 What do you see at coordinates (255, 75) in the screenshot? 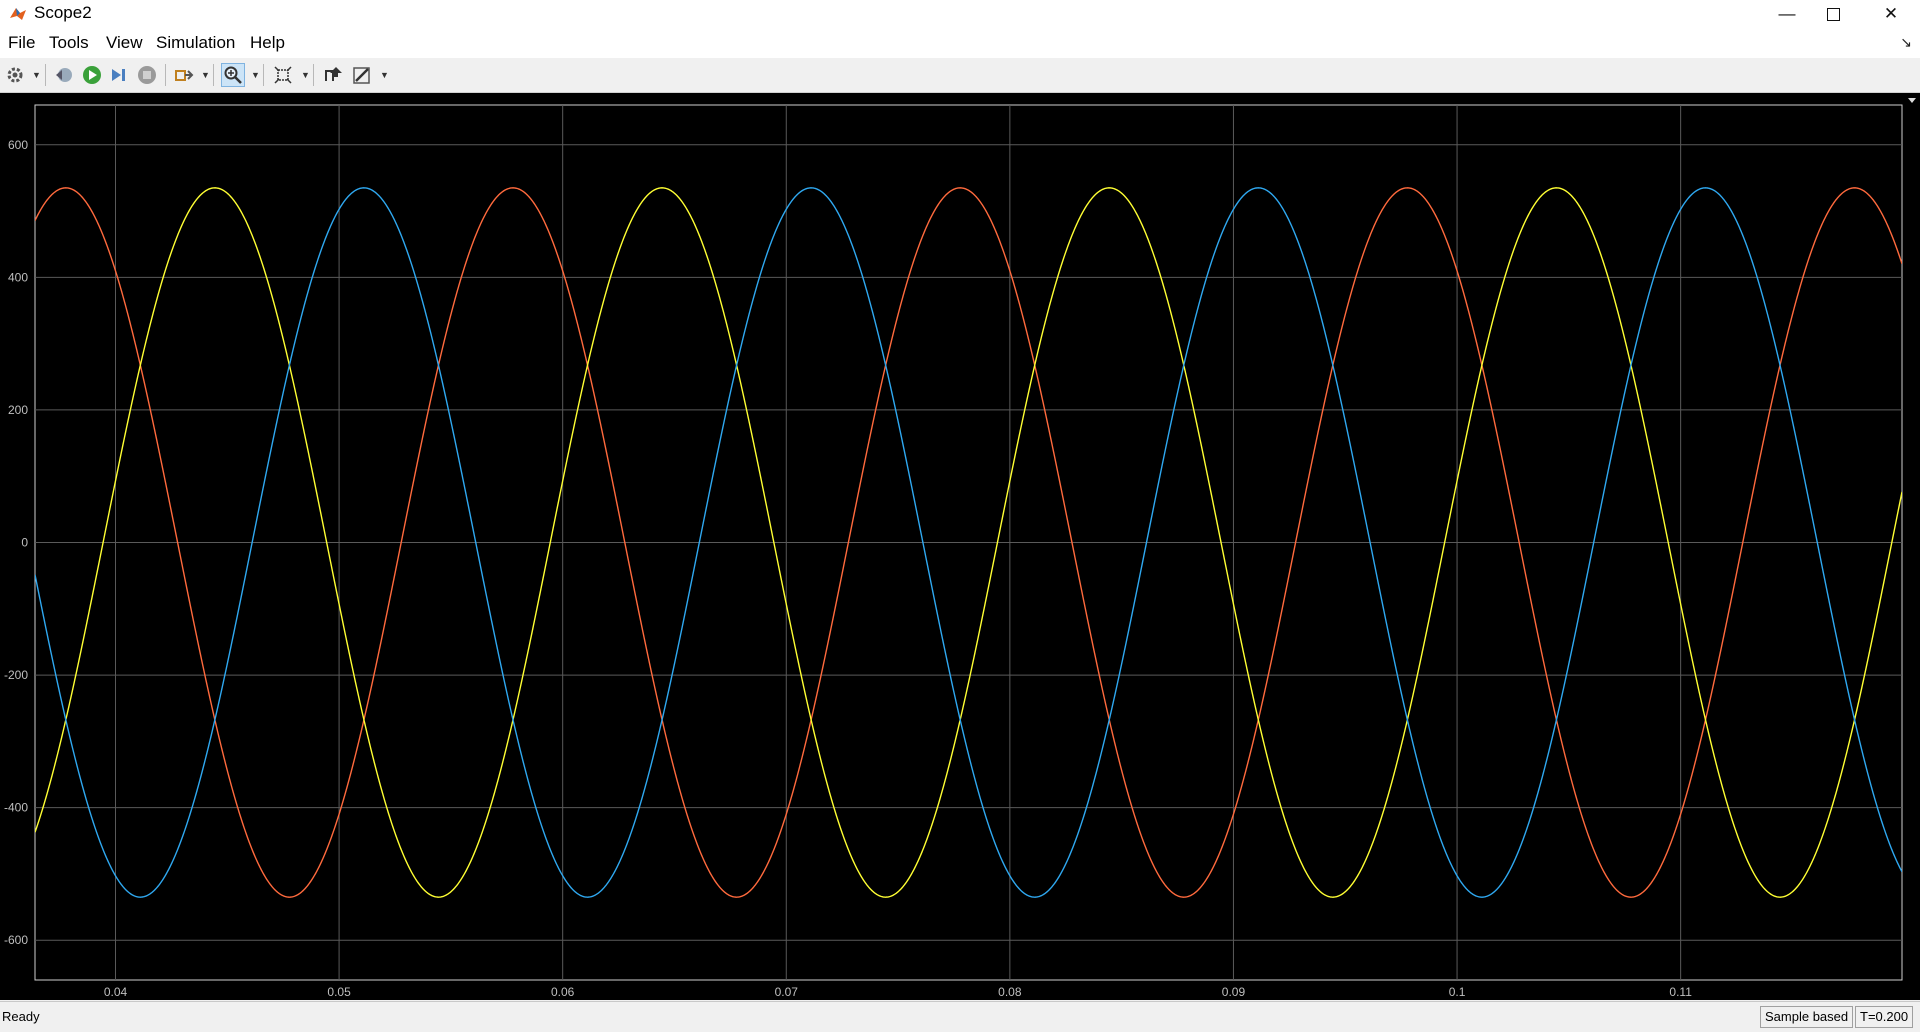
I see `zoom-dropdown-icon: ▼` at bounding box center [255, 75].